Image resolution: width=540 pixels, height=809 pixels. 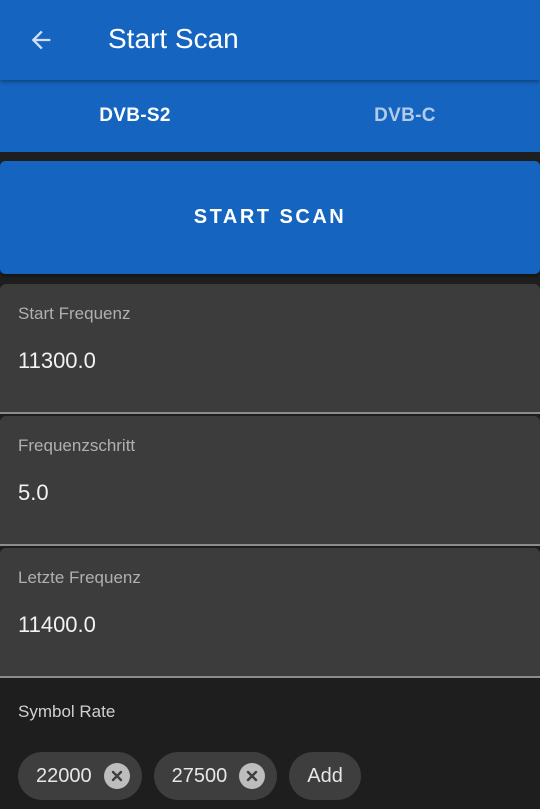 I want to click on start-scan-button: START SCAN, so click(x=270, y=217).